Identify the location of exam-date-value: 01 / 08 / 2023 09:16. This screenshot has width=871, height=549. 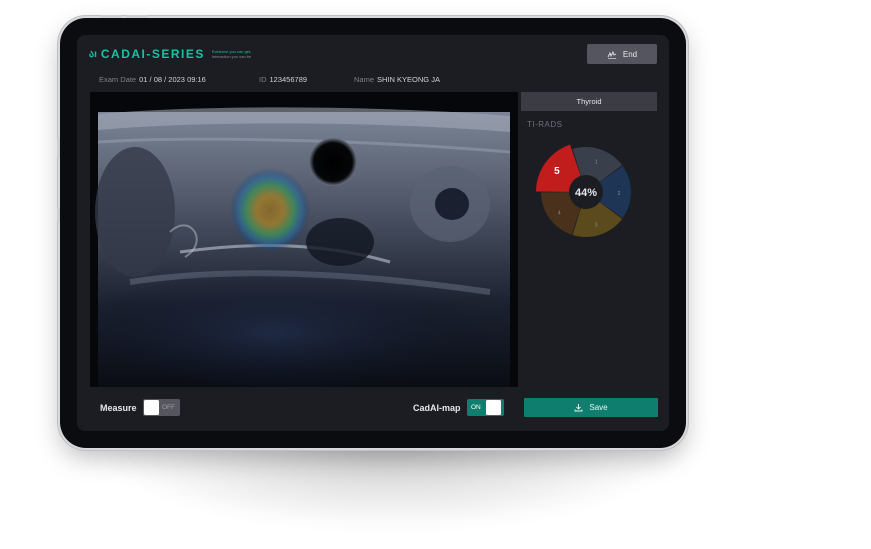
(172, 79).